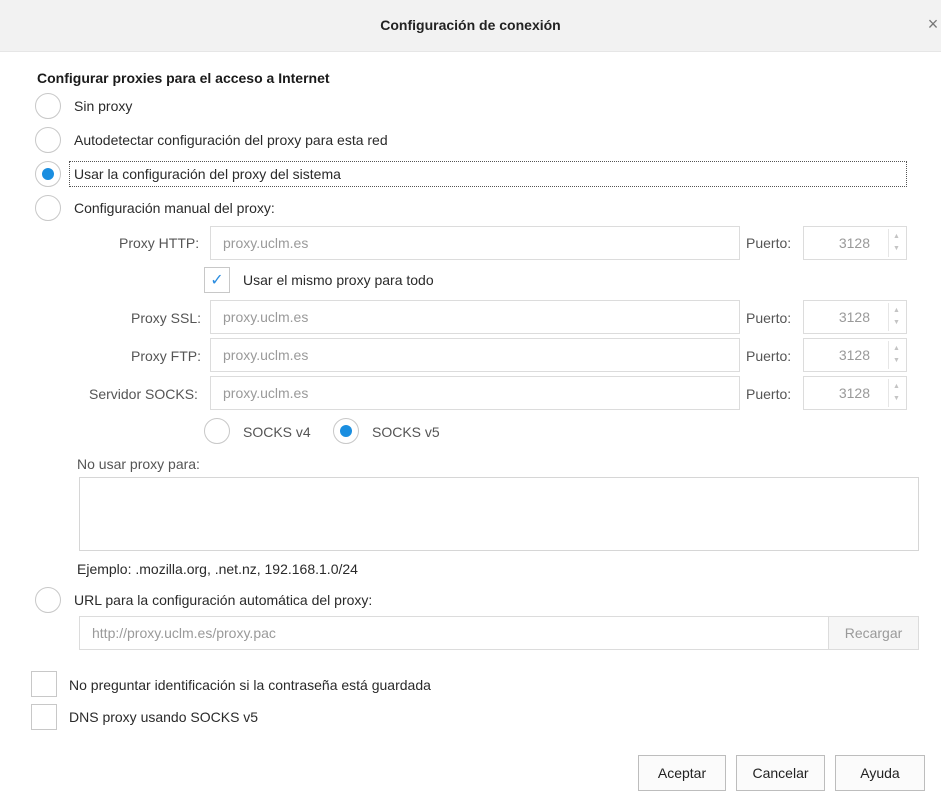  Describe the element at coordinates (44, 717) in the screenshot. I see `dns-proxy-socks-checkbox` at that location.